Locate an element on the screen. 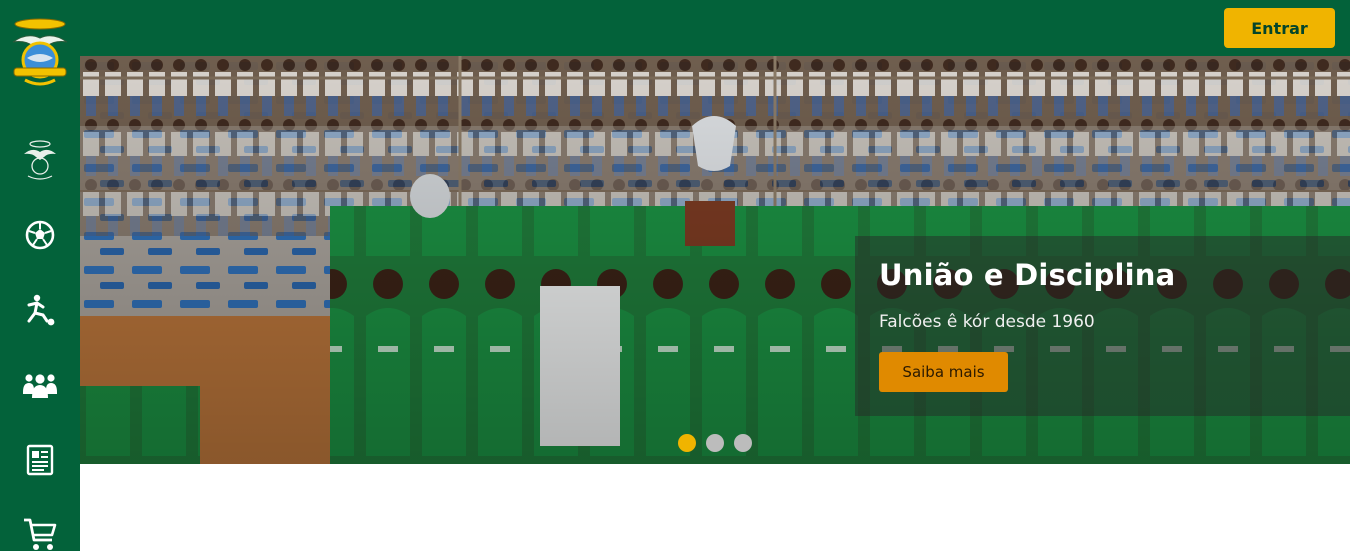 This screenshot has height=551, width=1350. shopping-cart-icon is located at coordinates (40, 534).